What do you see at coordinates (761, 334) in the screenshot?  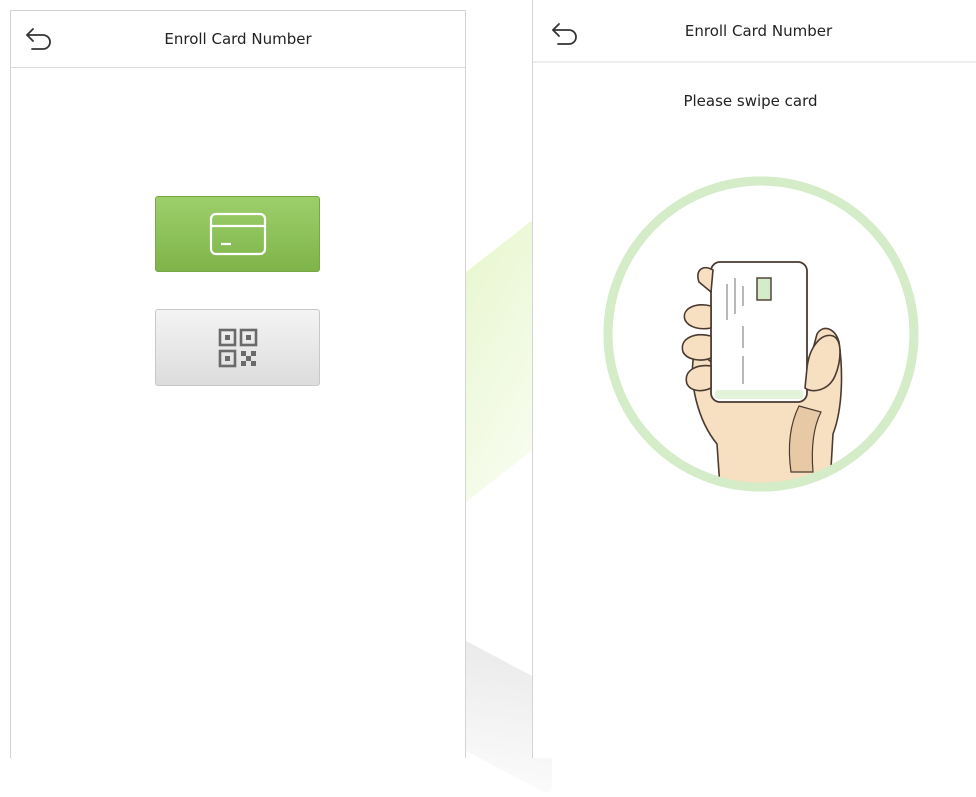 I see `hand-holding-card-icon` at bounding box center [761, 334].